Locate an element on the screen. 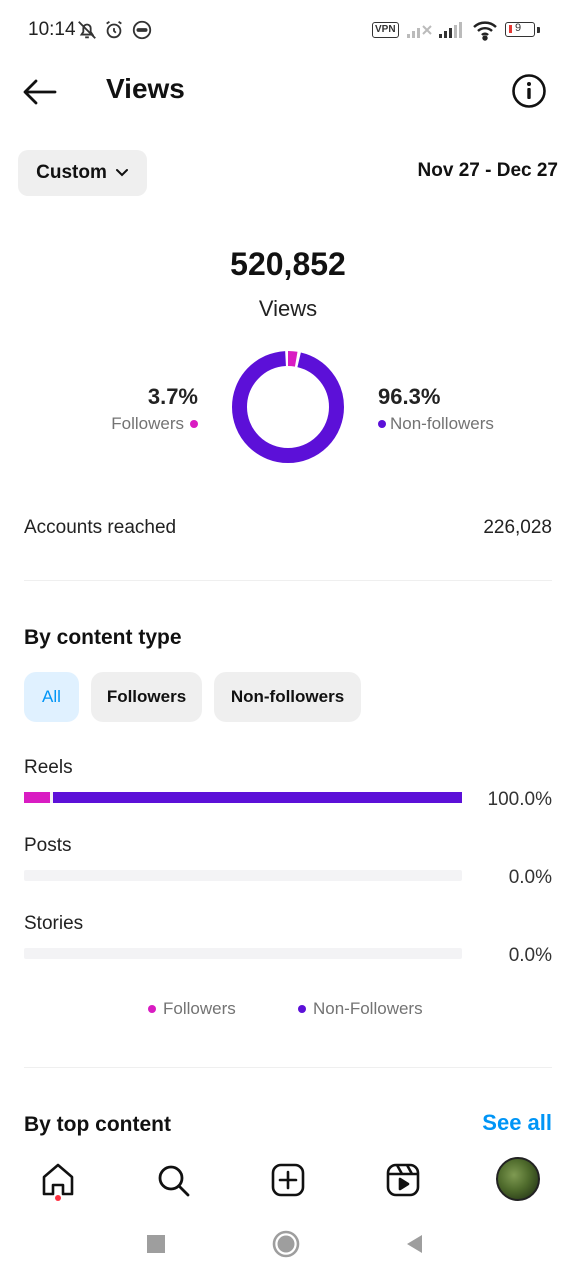 The width and height of the screenshot is (576, 1280). nav-search-button is located at coordinates (173, 1180).